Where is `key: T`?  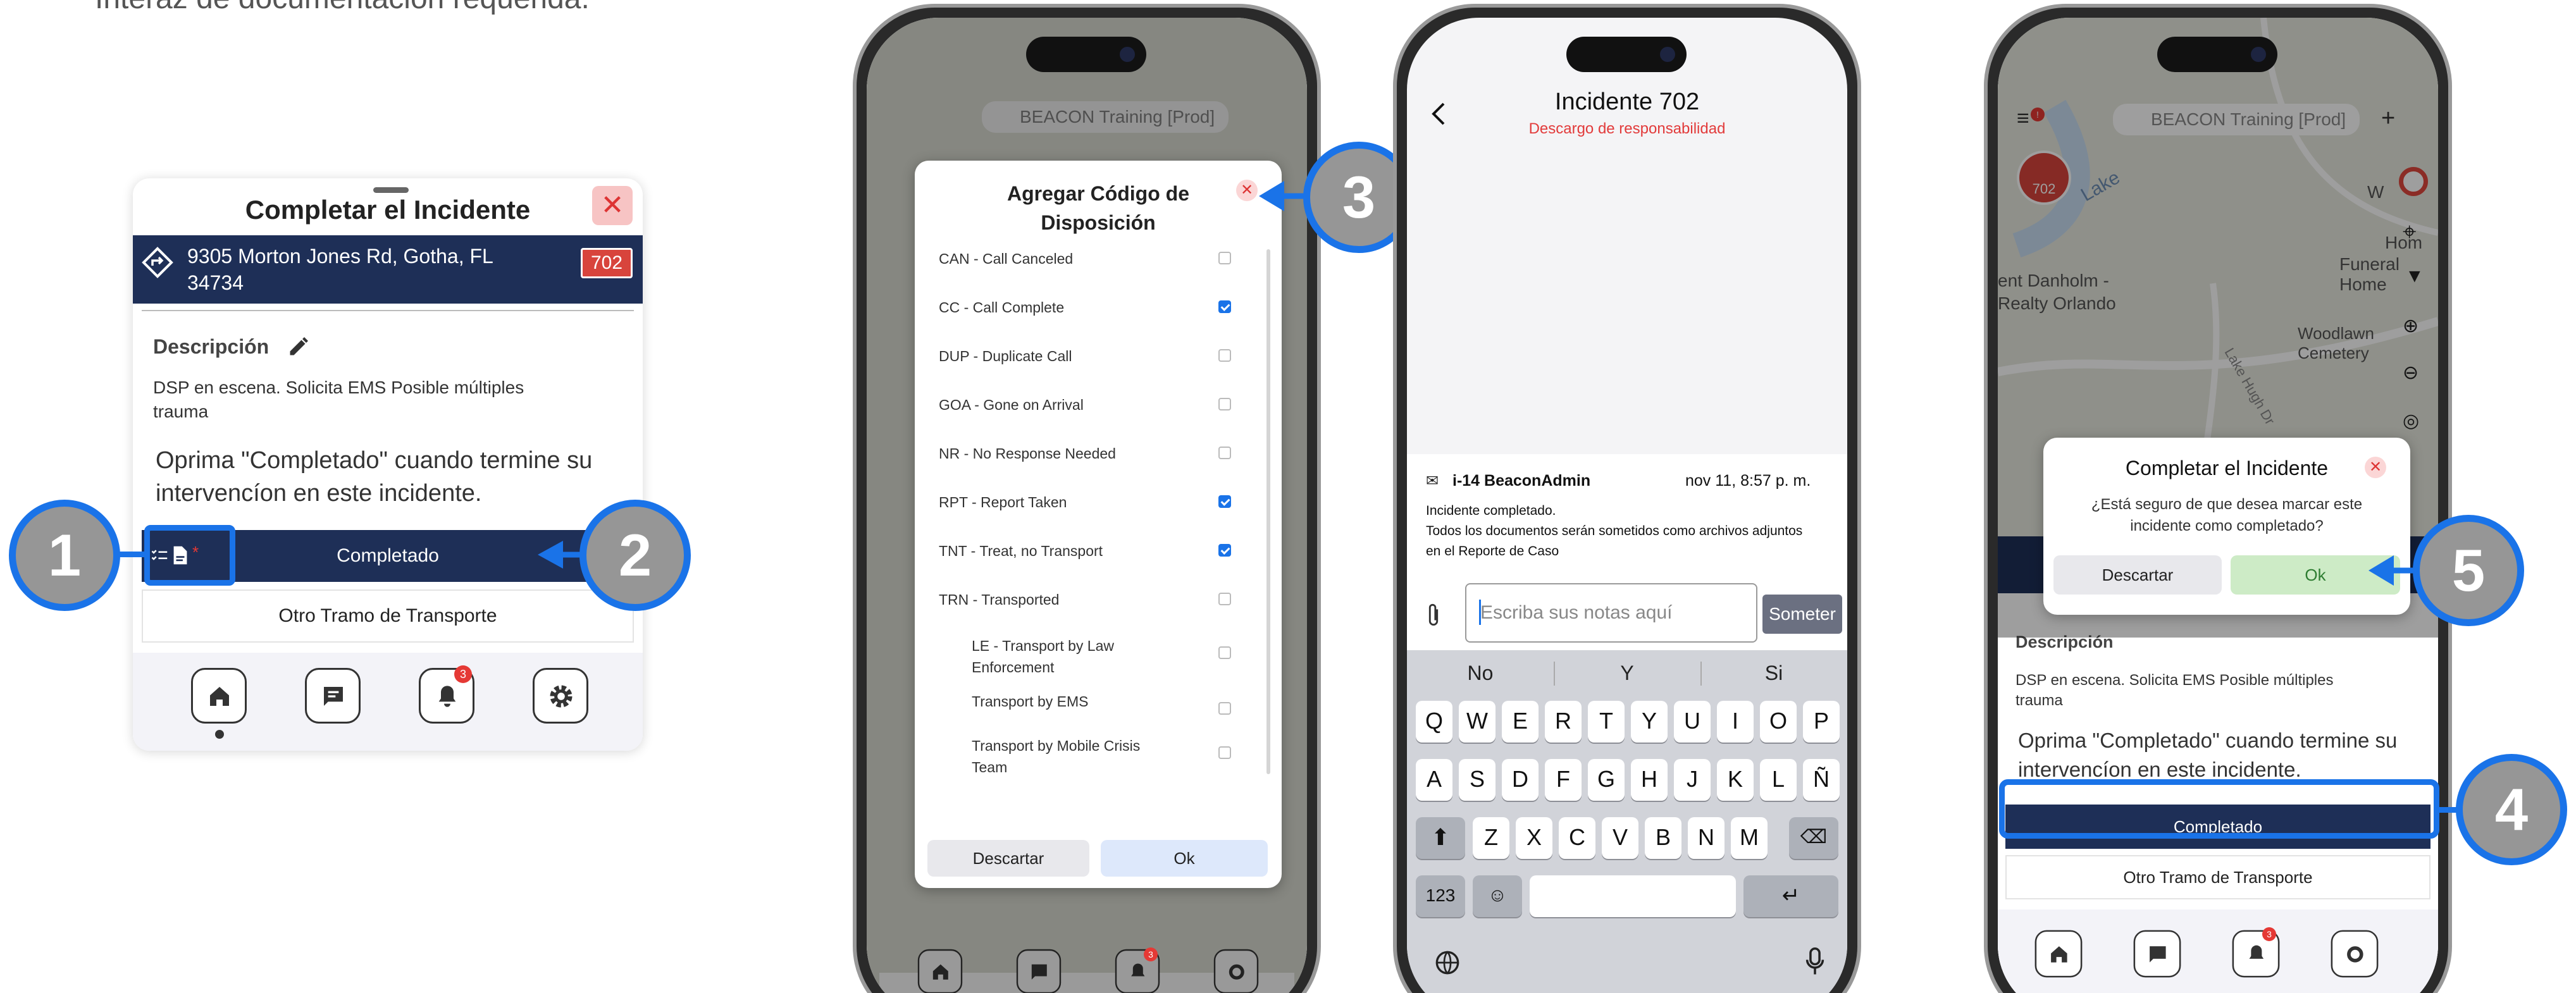 key: T is located at coordinates (1607, 722).